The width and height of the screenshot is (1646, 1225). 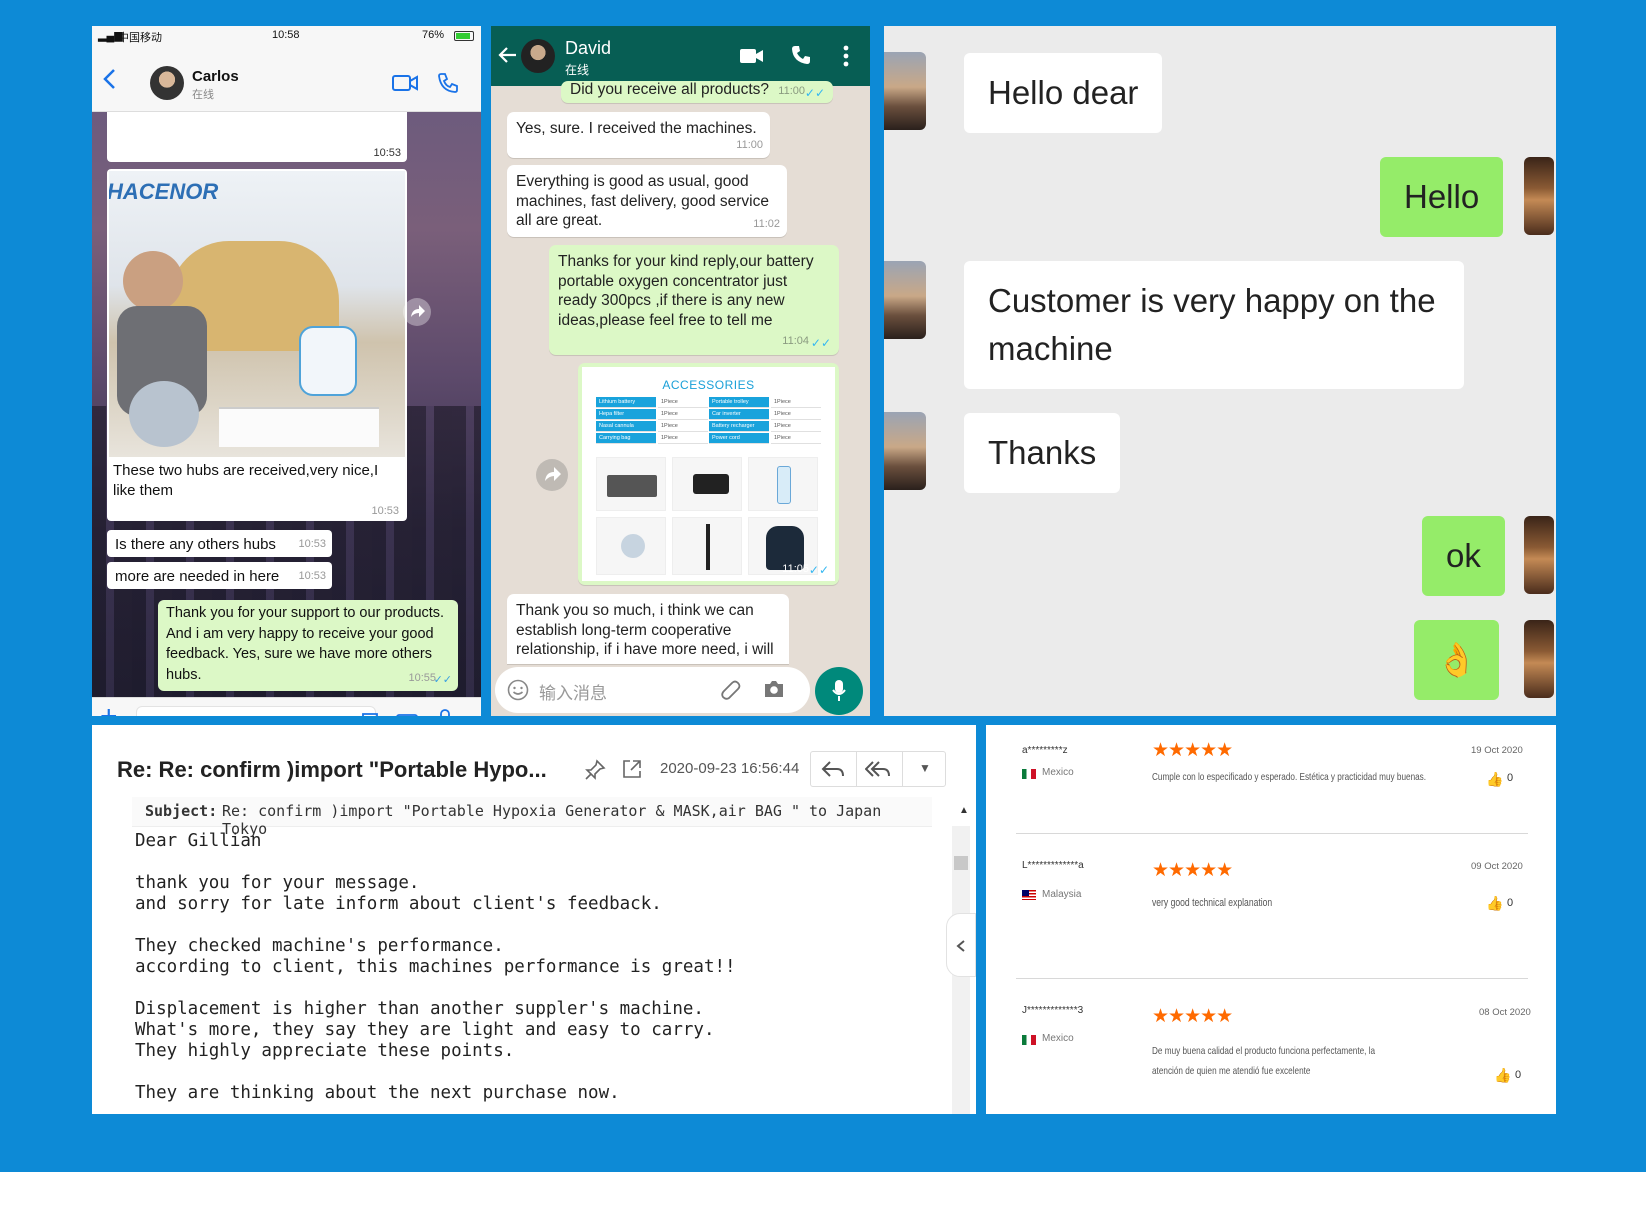 What do you see at coordinates (1497, 866) in the screenshot?
I see `review-date: 09 Oct 2020` at bounding box center [1497, 866].